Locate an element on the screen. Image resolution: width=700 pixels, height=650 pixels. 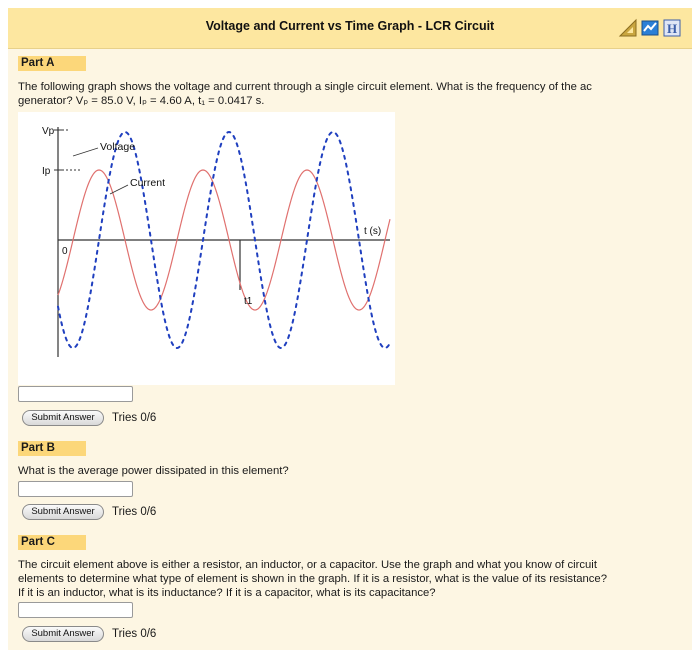
current-label: Current is located at coordinates (147, 183).